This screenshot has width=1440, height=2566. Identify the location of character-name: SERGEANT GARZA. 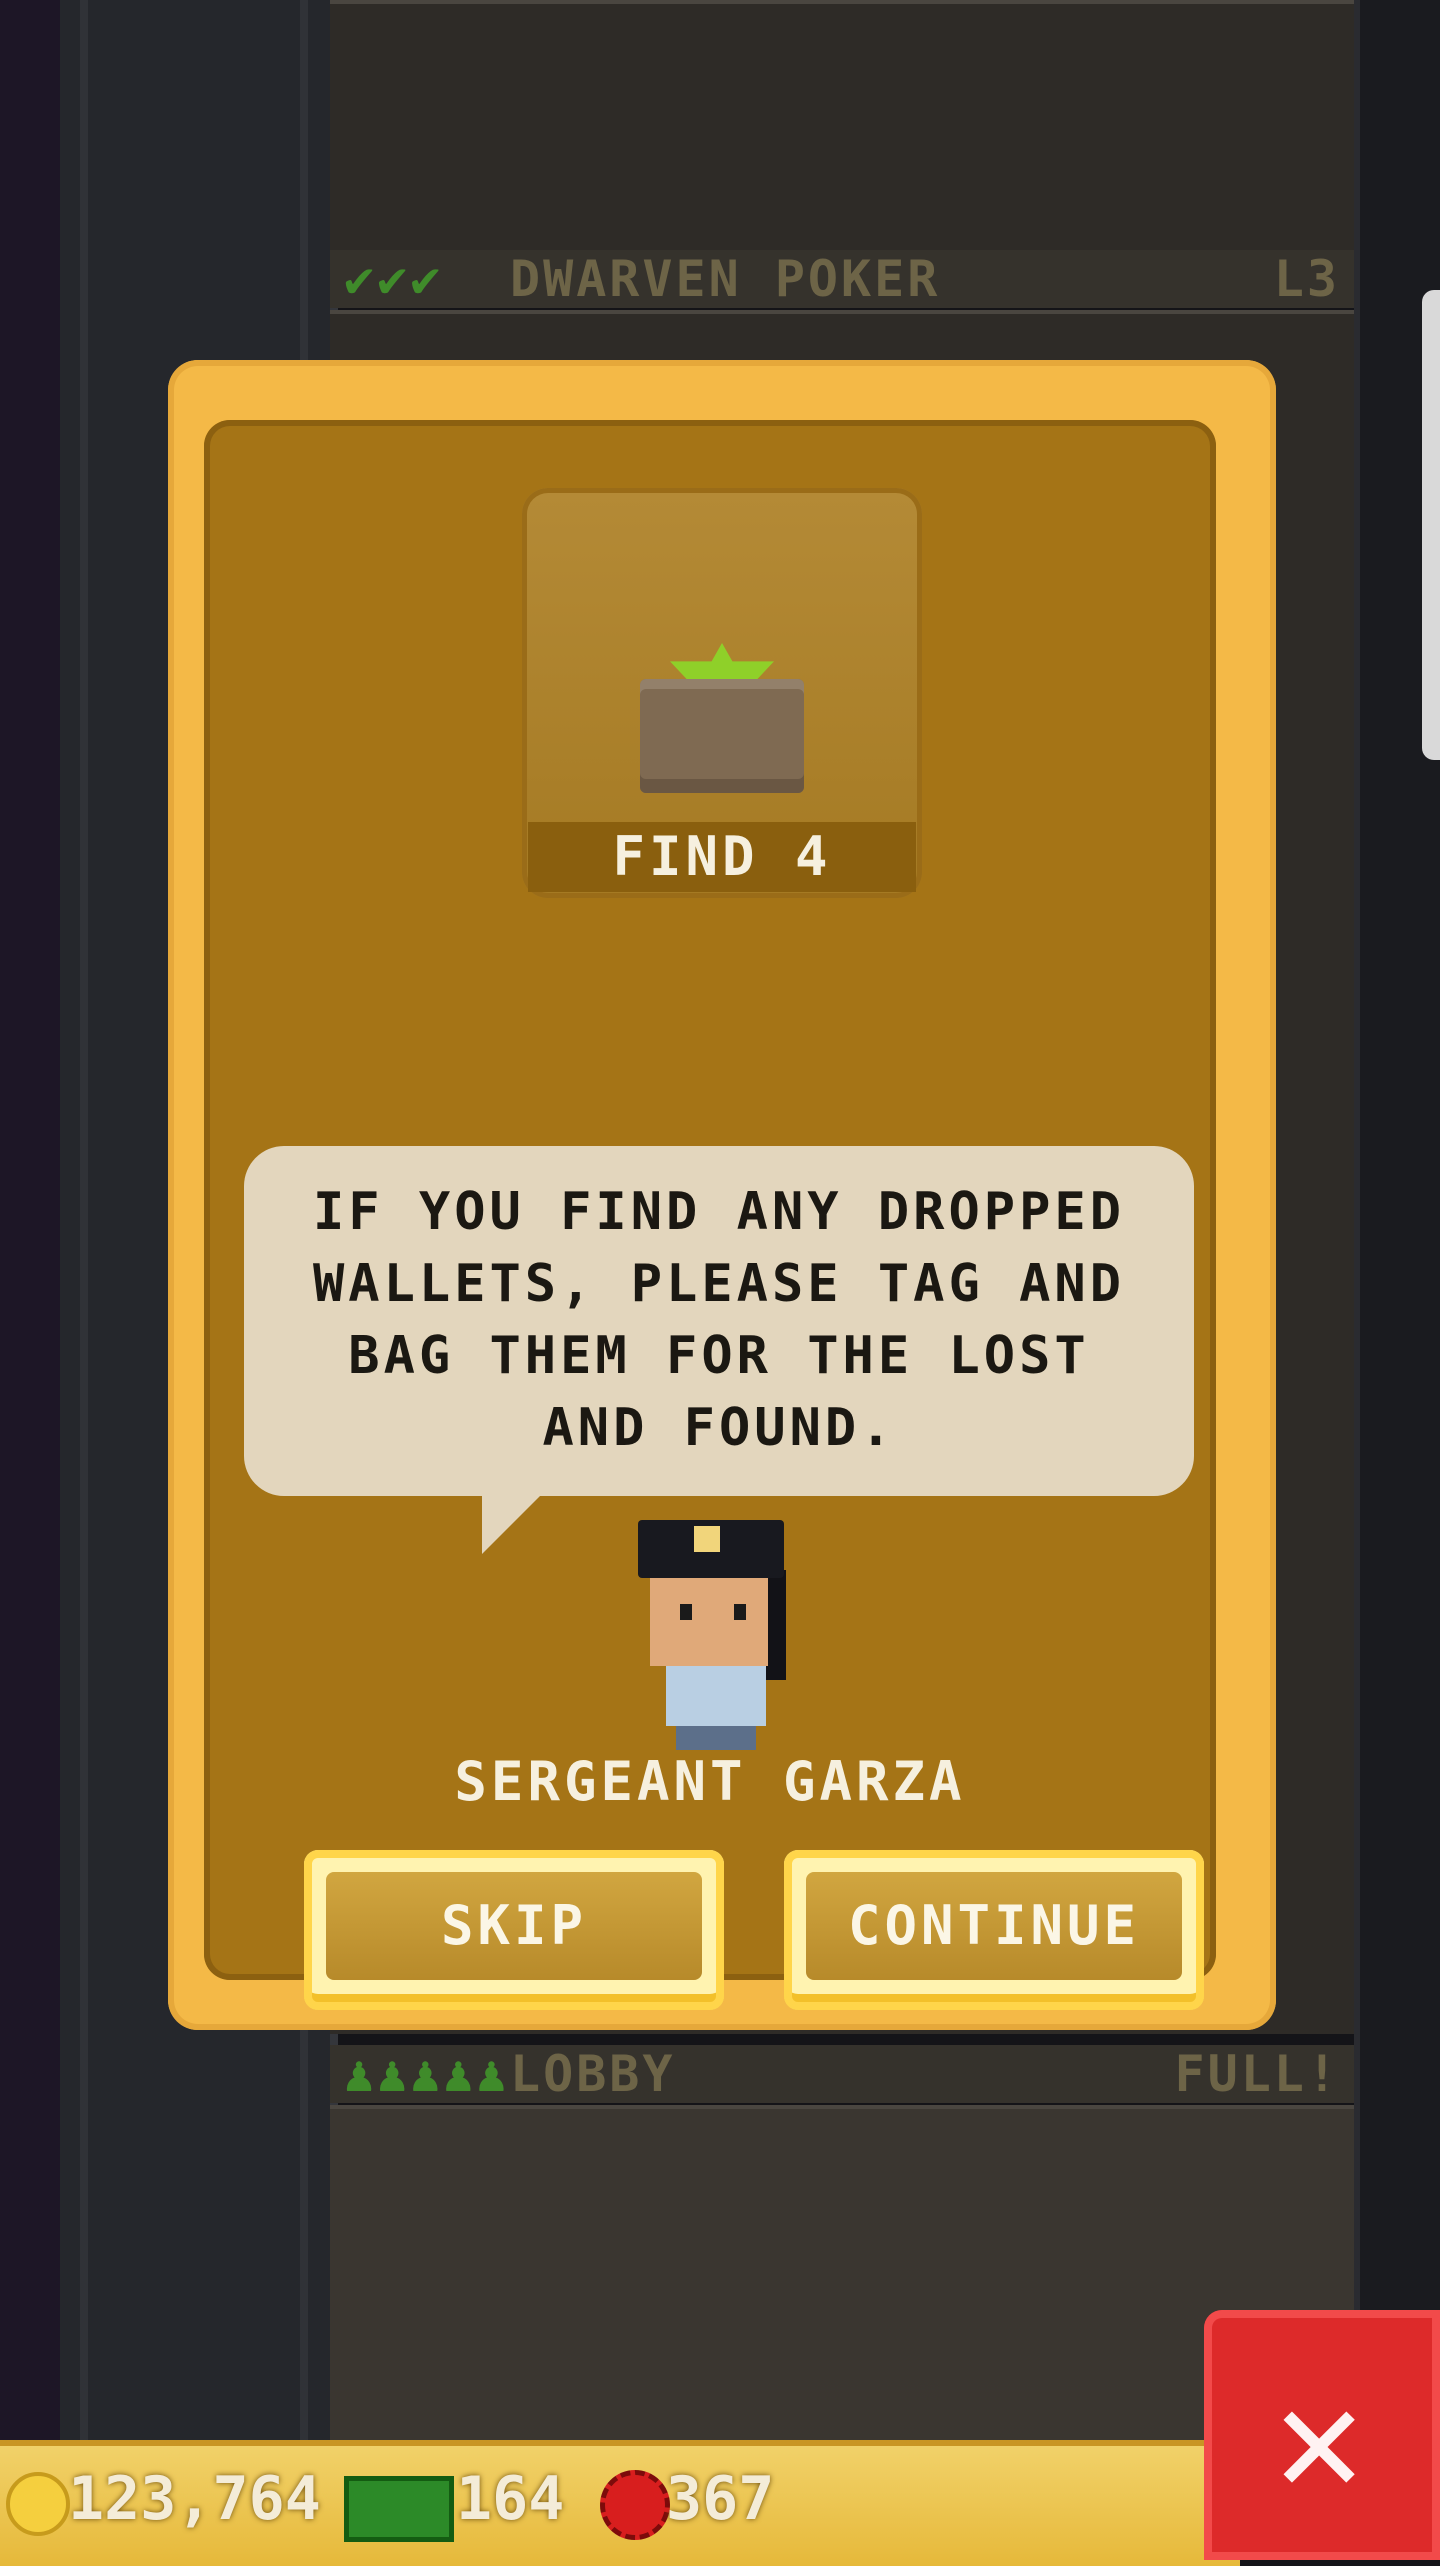
(710, 1781).